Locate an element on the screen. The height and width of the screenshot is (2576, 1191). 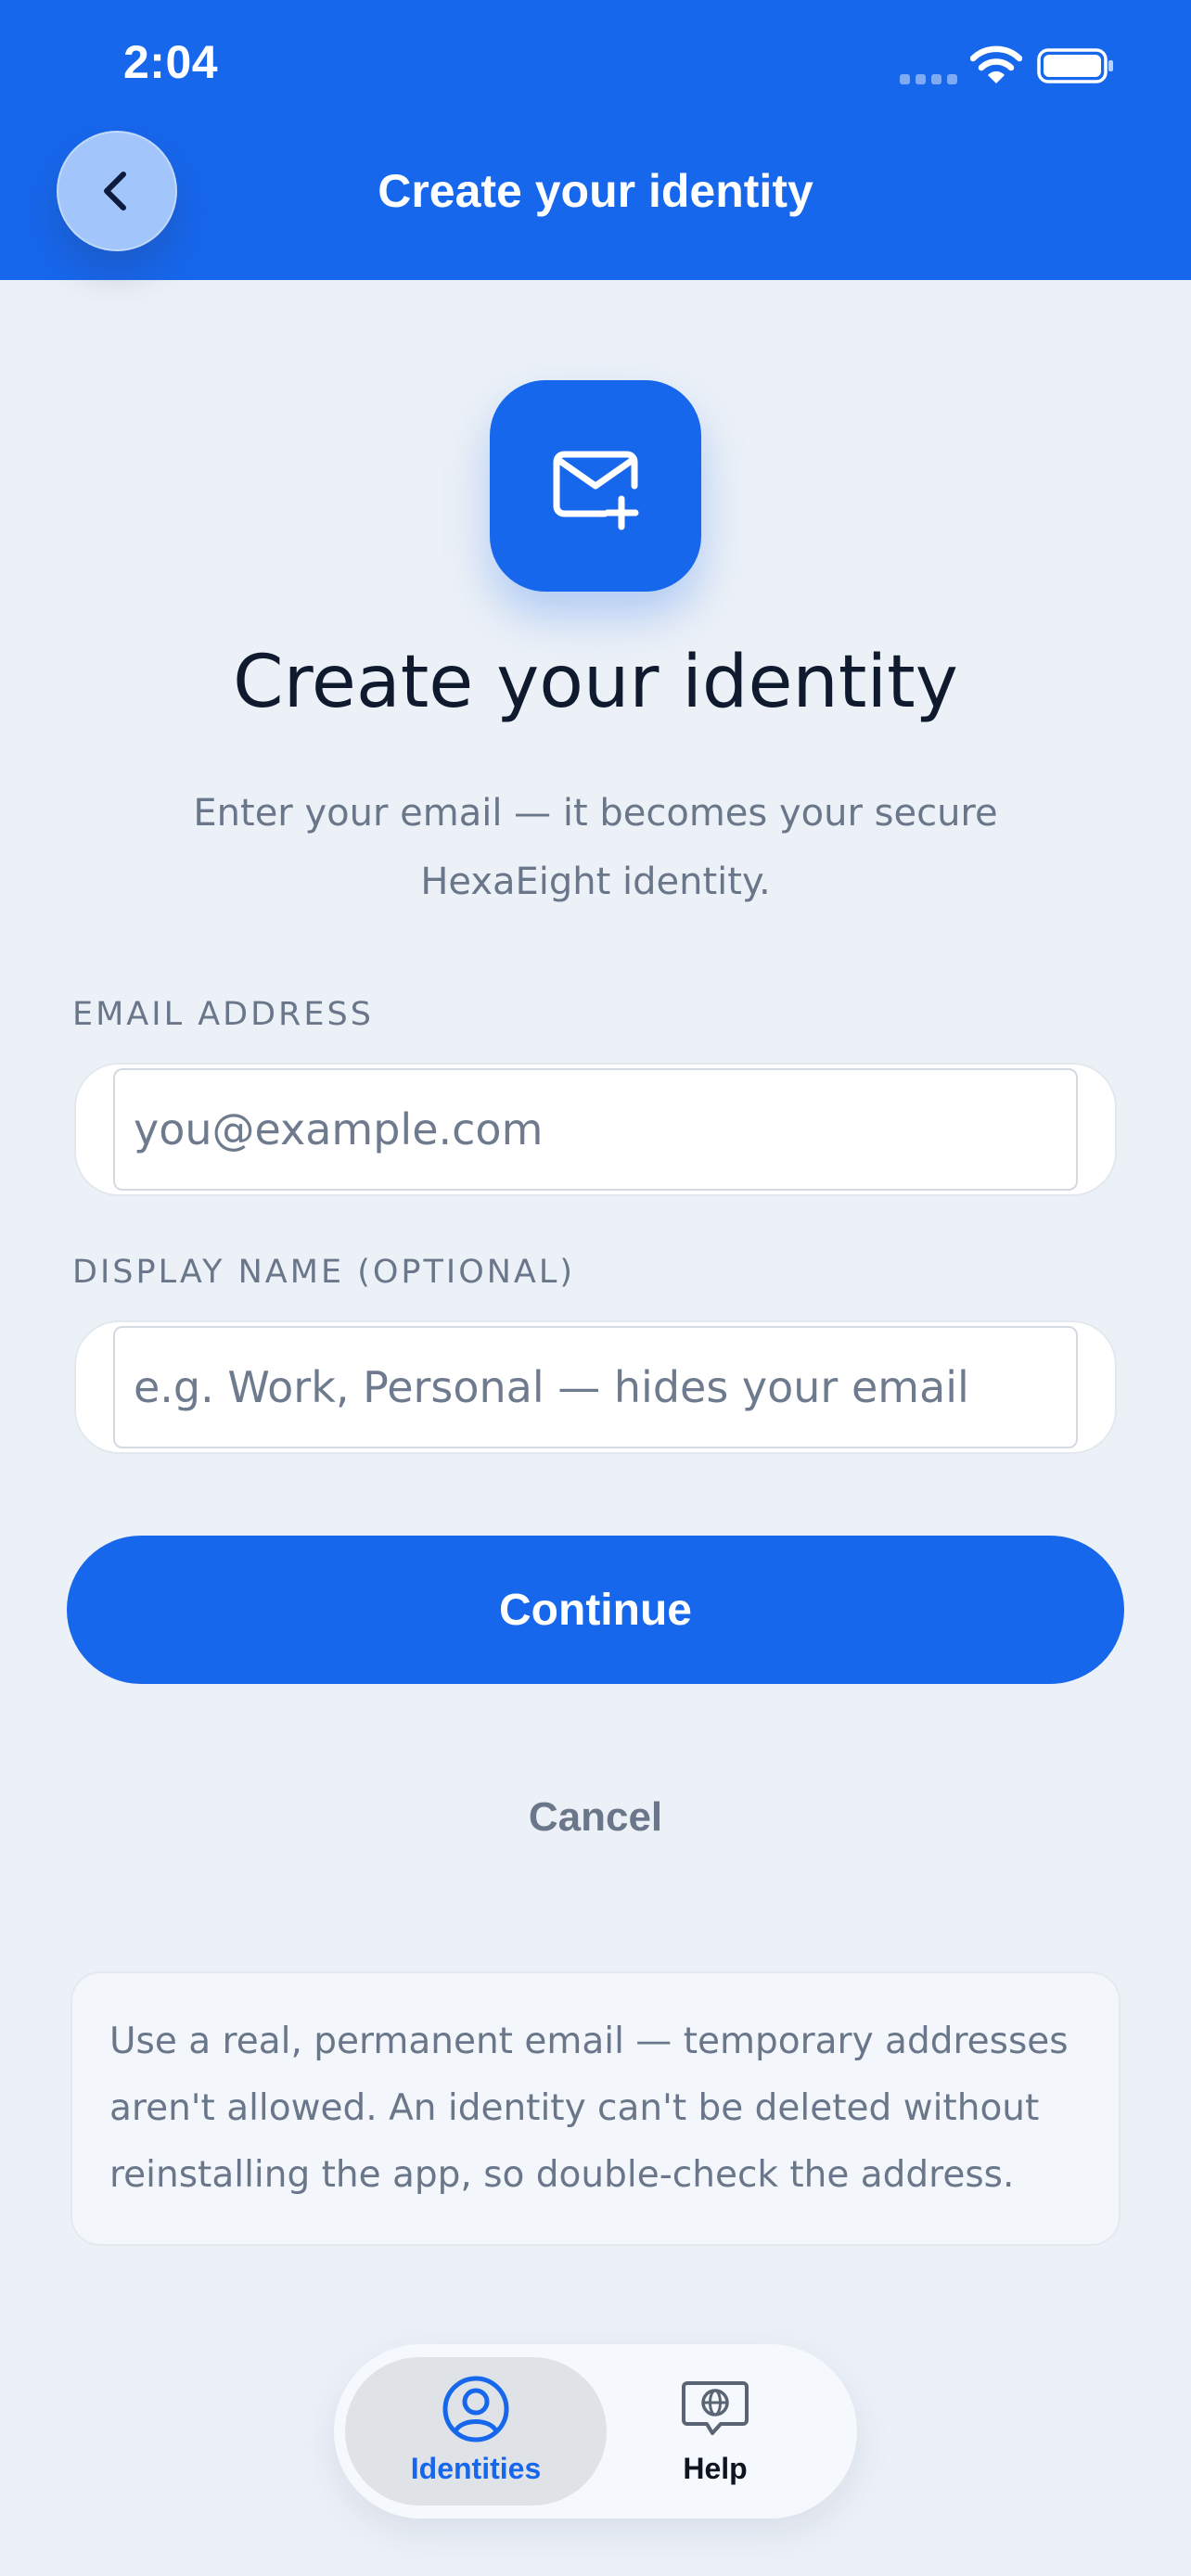
display-name-field is located at coordinates (595, 1387).